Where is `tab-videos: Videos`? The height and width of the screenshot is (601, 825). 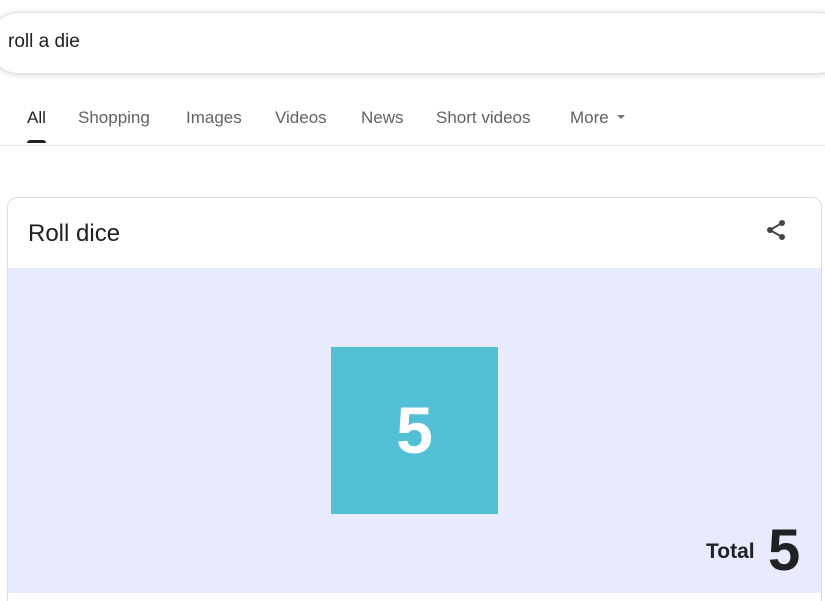 tab-videos: Videos is located at coordinates (301, 118).